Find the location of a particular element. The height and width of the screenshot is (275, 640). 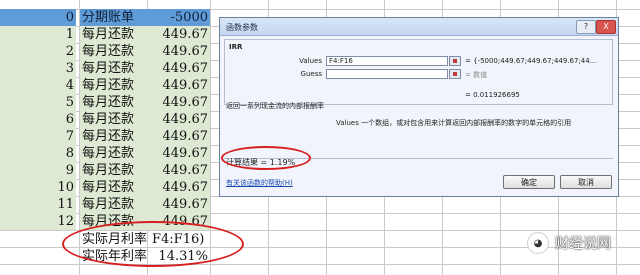

parameter-help: Values 一个数组，或对包含用来计算返回内部报酬率的数字的单元格的引用 is located at coordinates (454, 123).